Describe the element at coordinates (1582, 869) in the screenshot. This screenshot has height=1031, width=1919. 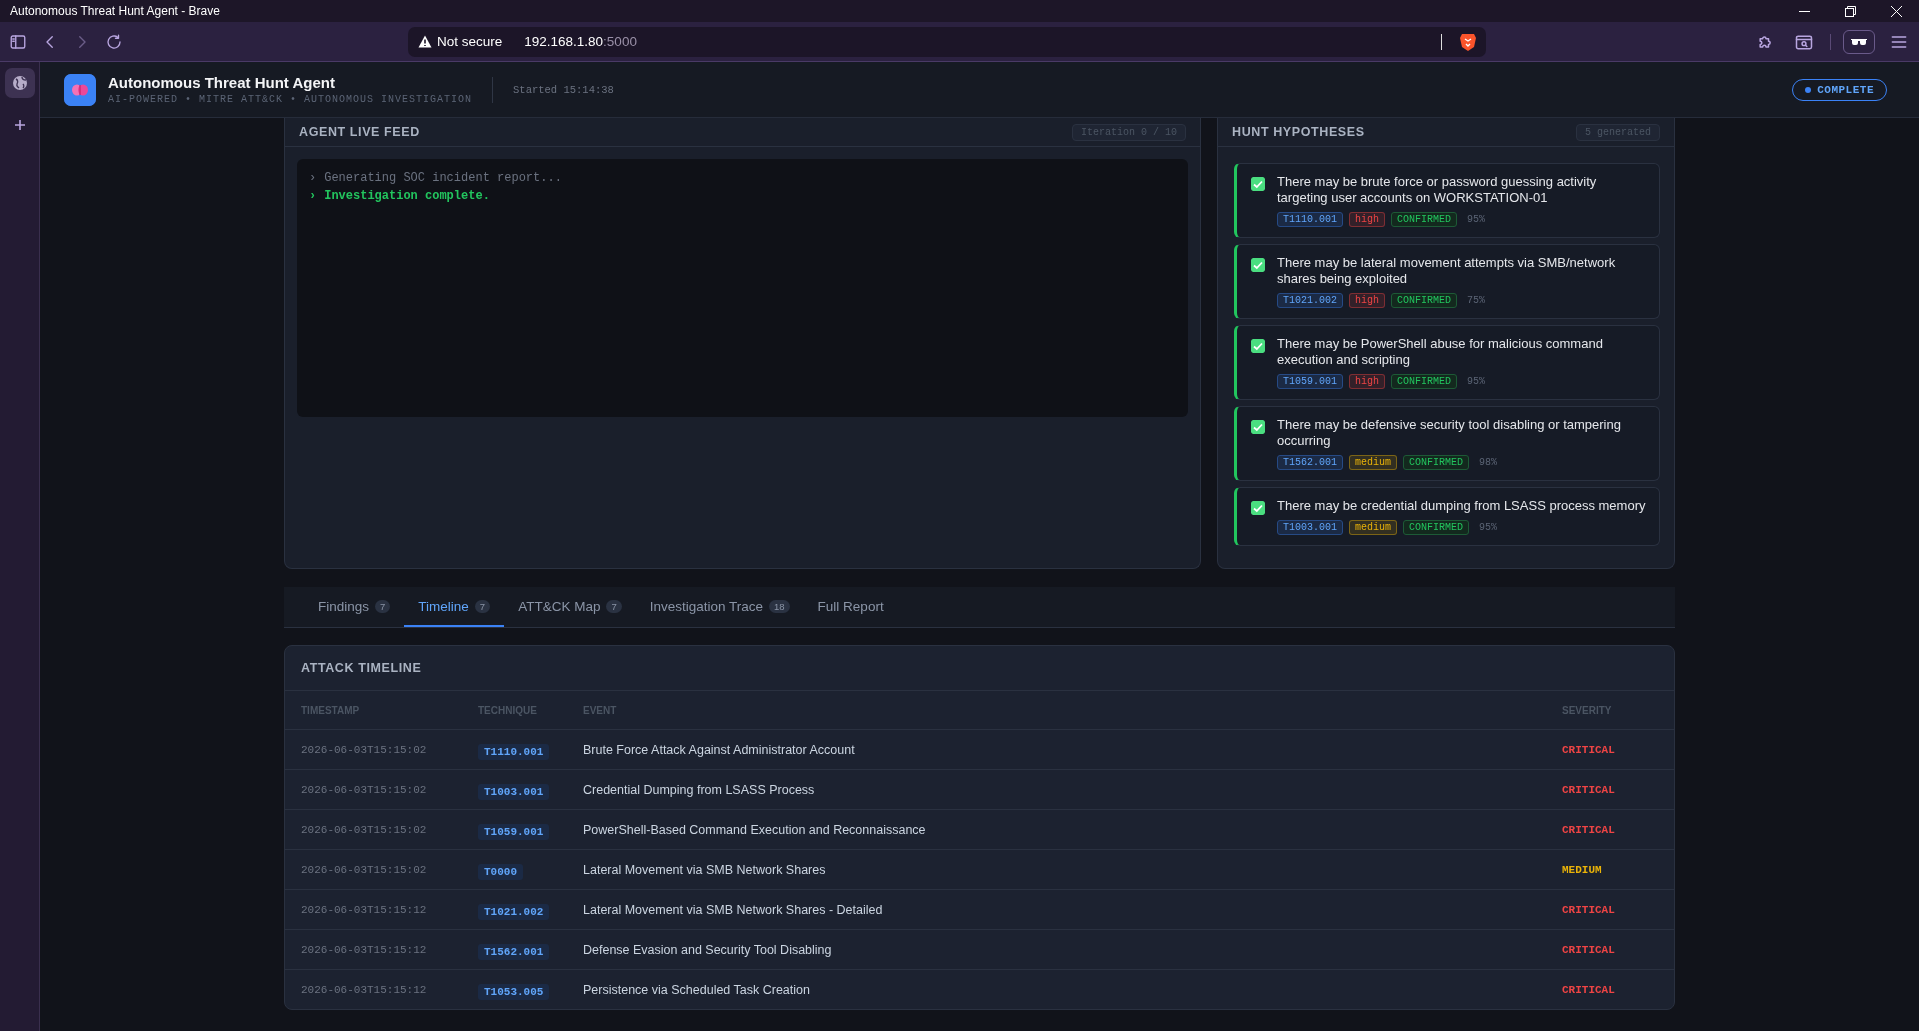
I see `severity-label: MEDIUM` at that location.